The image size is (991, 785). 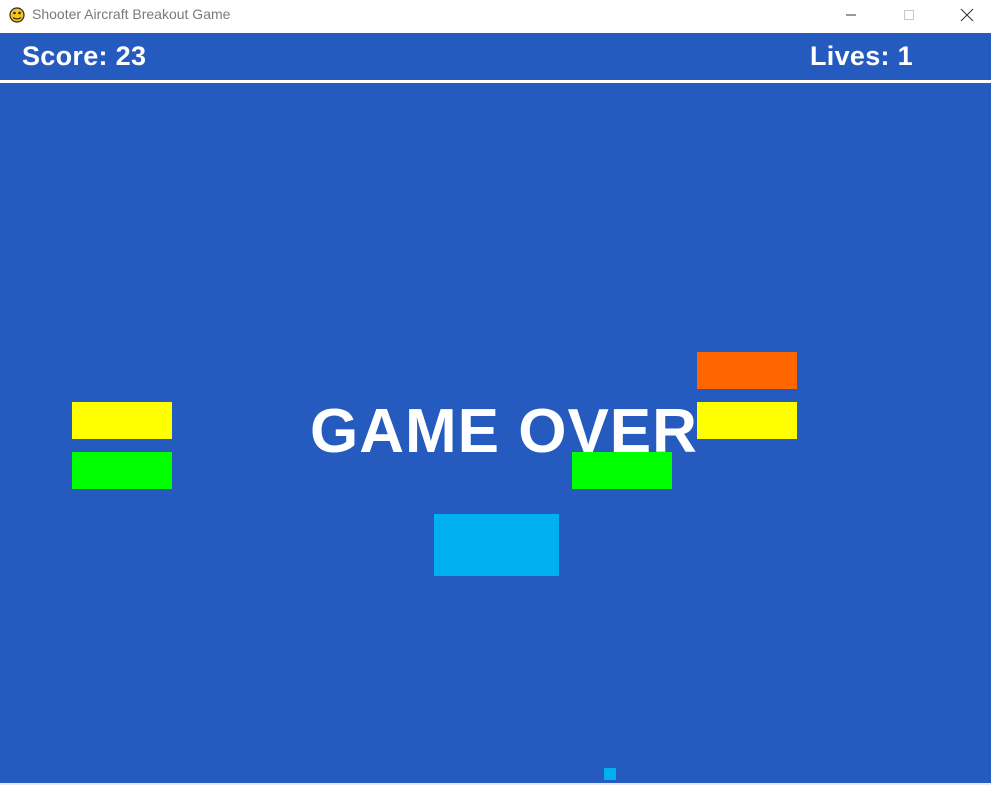 I want to click on close-button, so click(x=964, y=15).